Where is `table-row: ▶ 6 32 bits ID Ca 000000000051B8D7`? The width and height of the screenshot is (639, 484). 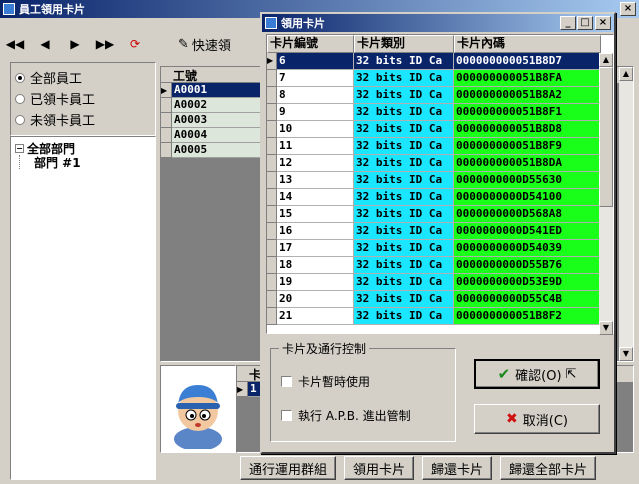 table-row: ▶ 6 32 bits ID Ca 000000000051B8D7 is located at coordinates (440, 61).